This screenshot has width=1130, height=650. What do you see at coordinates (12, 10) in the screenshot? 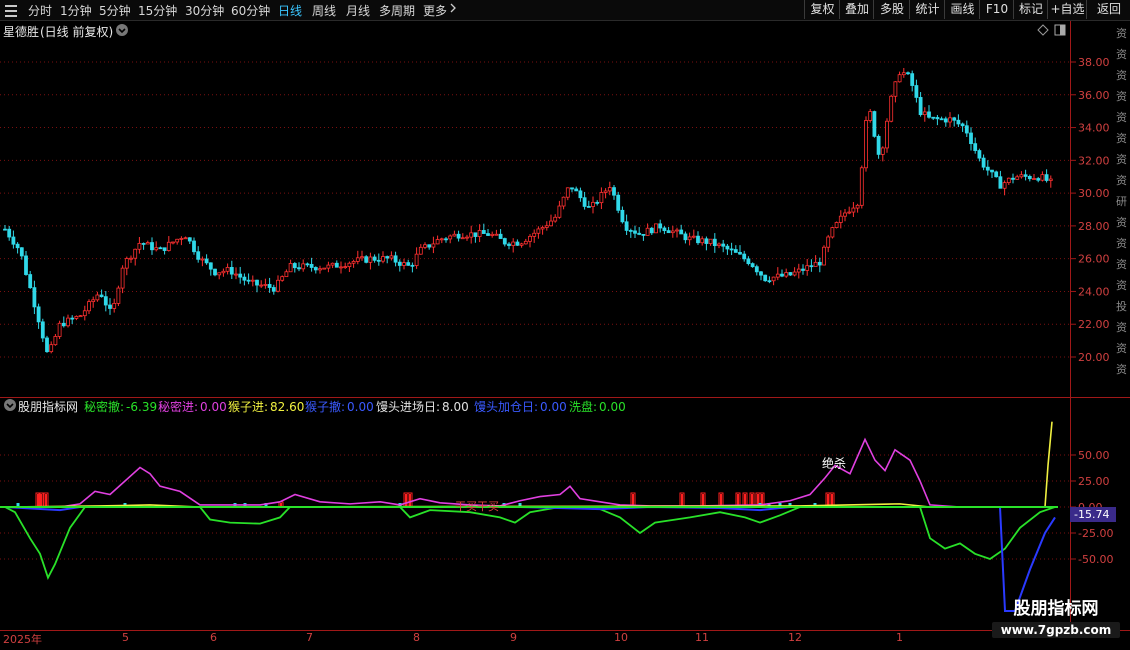
I see `menu-icon` at bounding box center [12, 10].